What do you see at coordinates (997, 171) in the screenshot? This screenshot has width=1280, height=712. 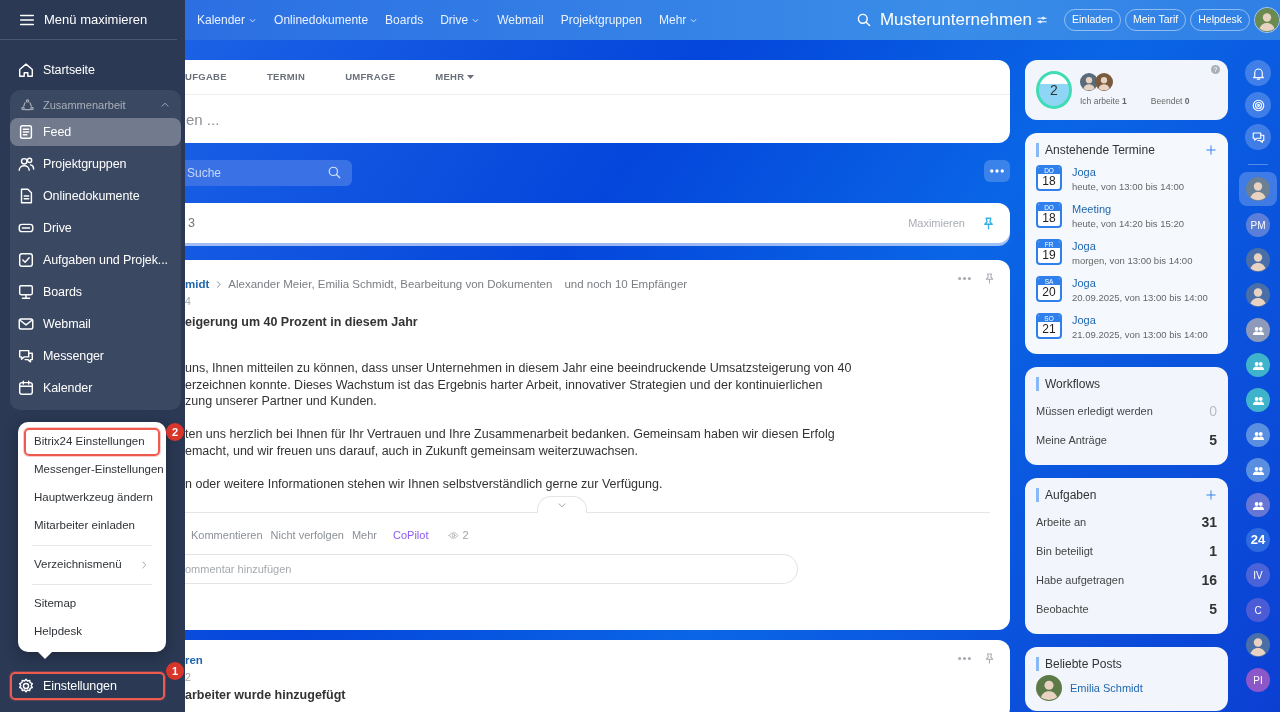 I see `more-button` at bounding box center [997, 171].